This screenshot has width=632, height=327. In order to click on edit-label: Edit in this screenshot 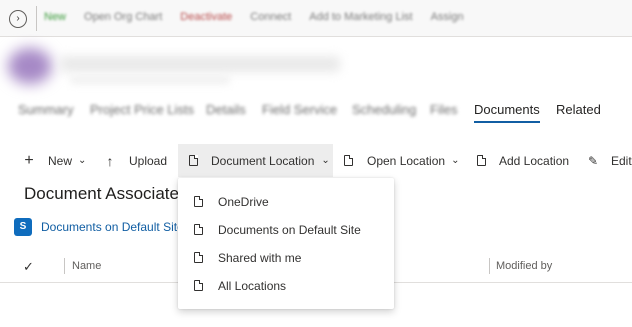, I will do `click(621, 160)`.